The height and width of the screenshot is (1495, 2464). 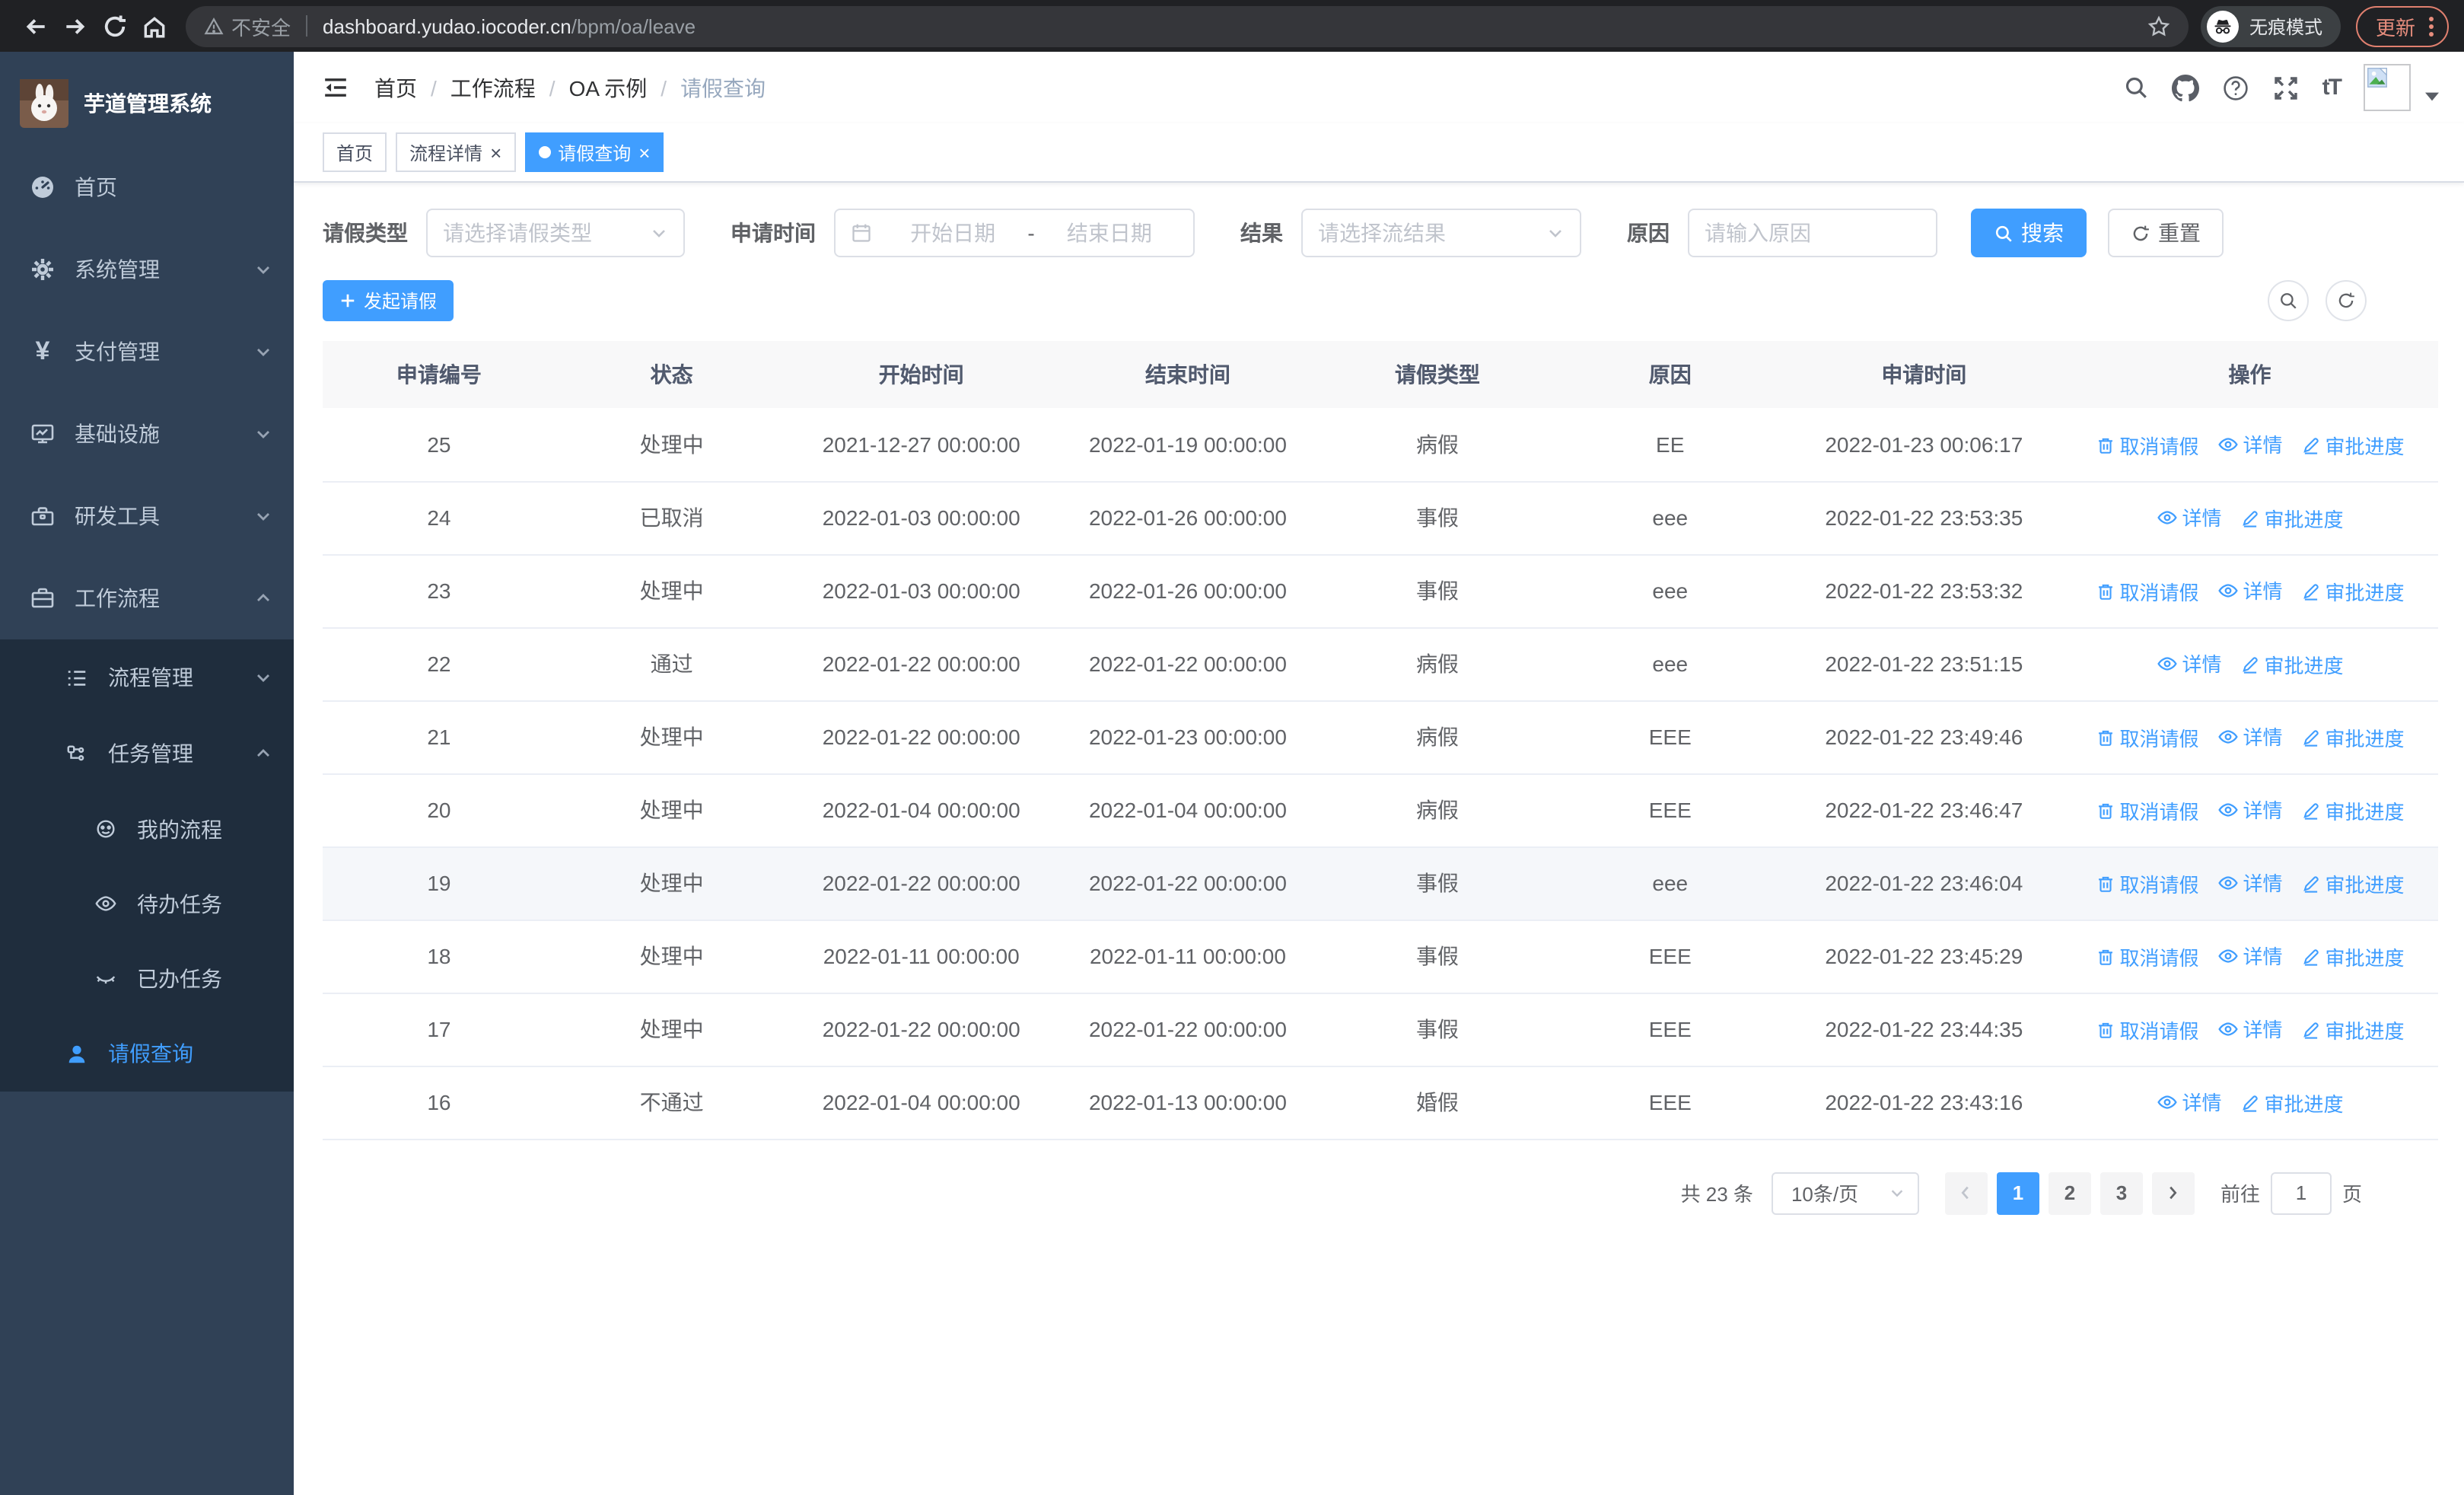 I want to click on search-icon, so click(x=2136, y=88).